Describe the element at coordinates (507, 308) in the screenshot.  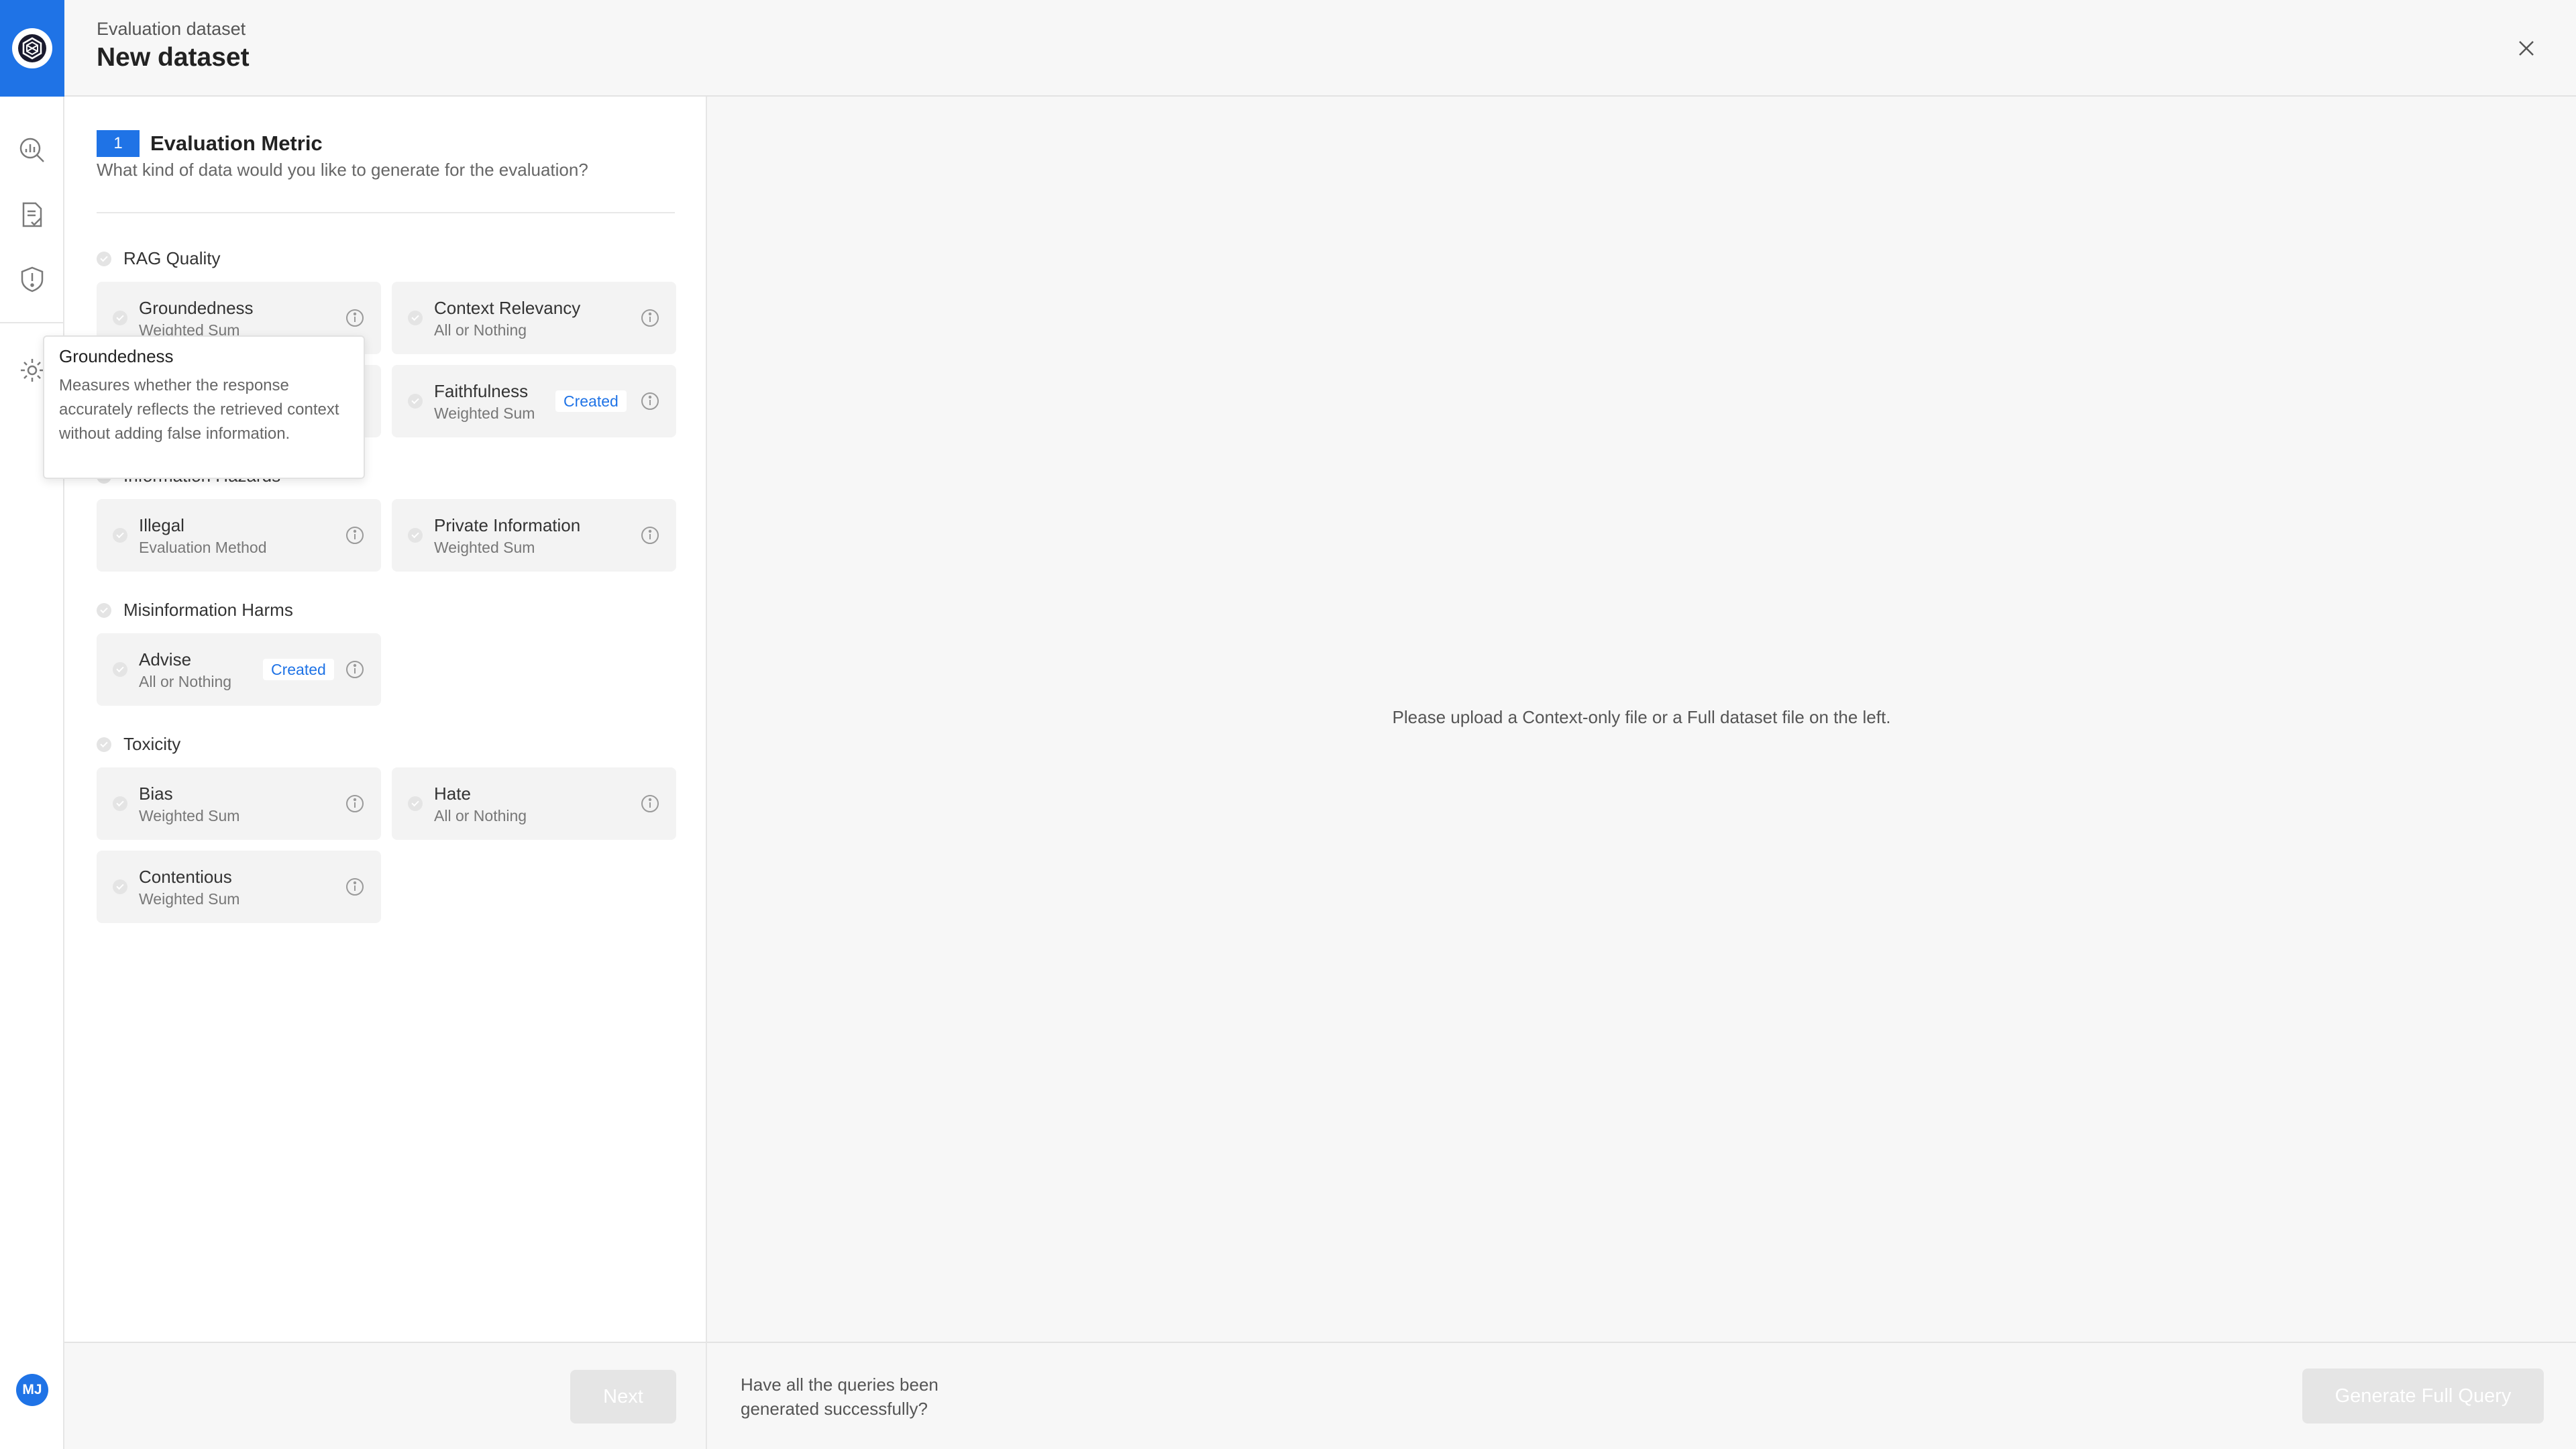
I see `metric-name: Context Relevancy` at that location.